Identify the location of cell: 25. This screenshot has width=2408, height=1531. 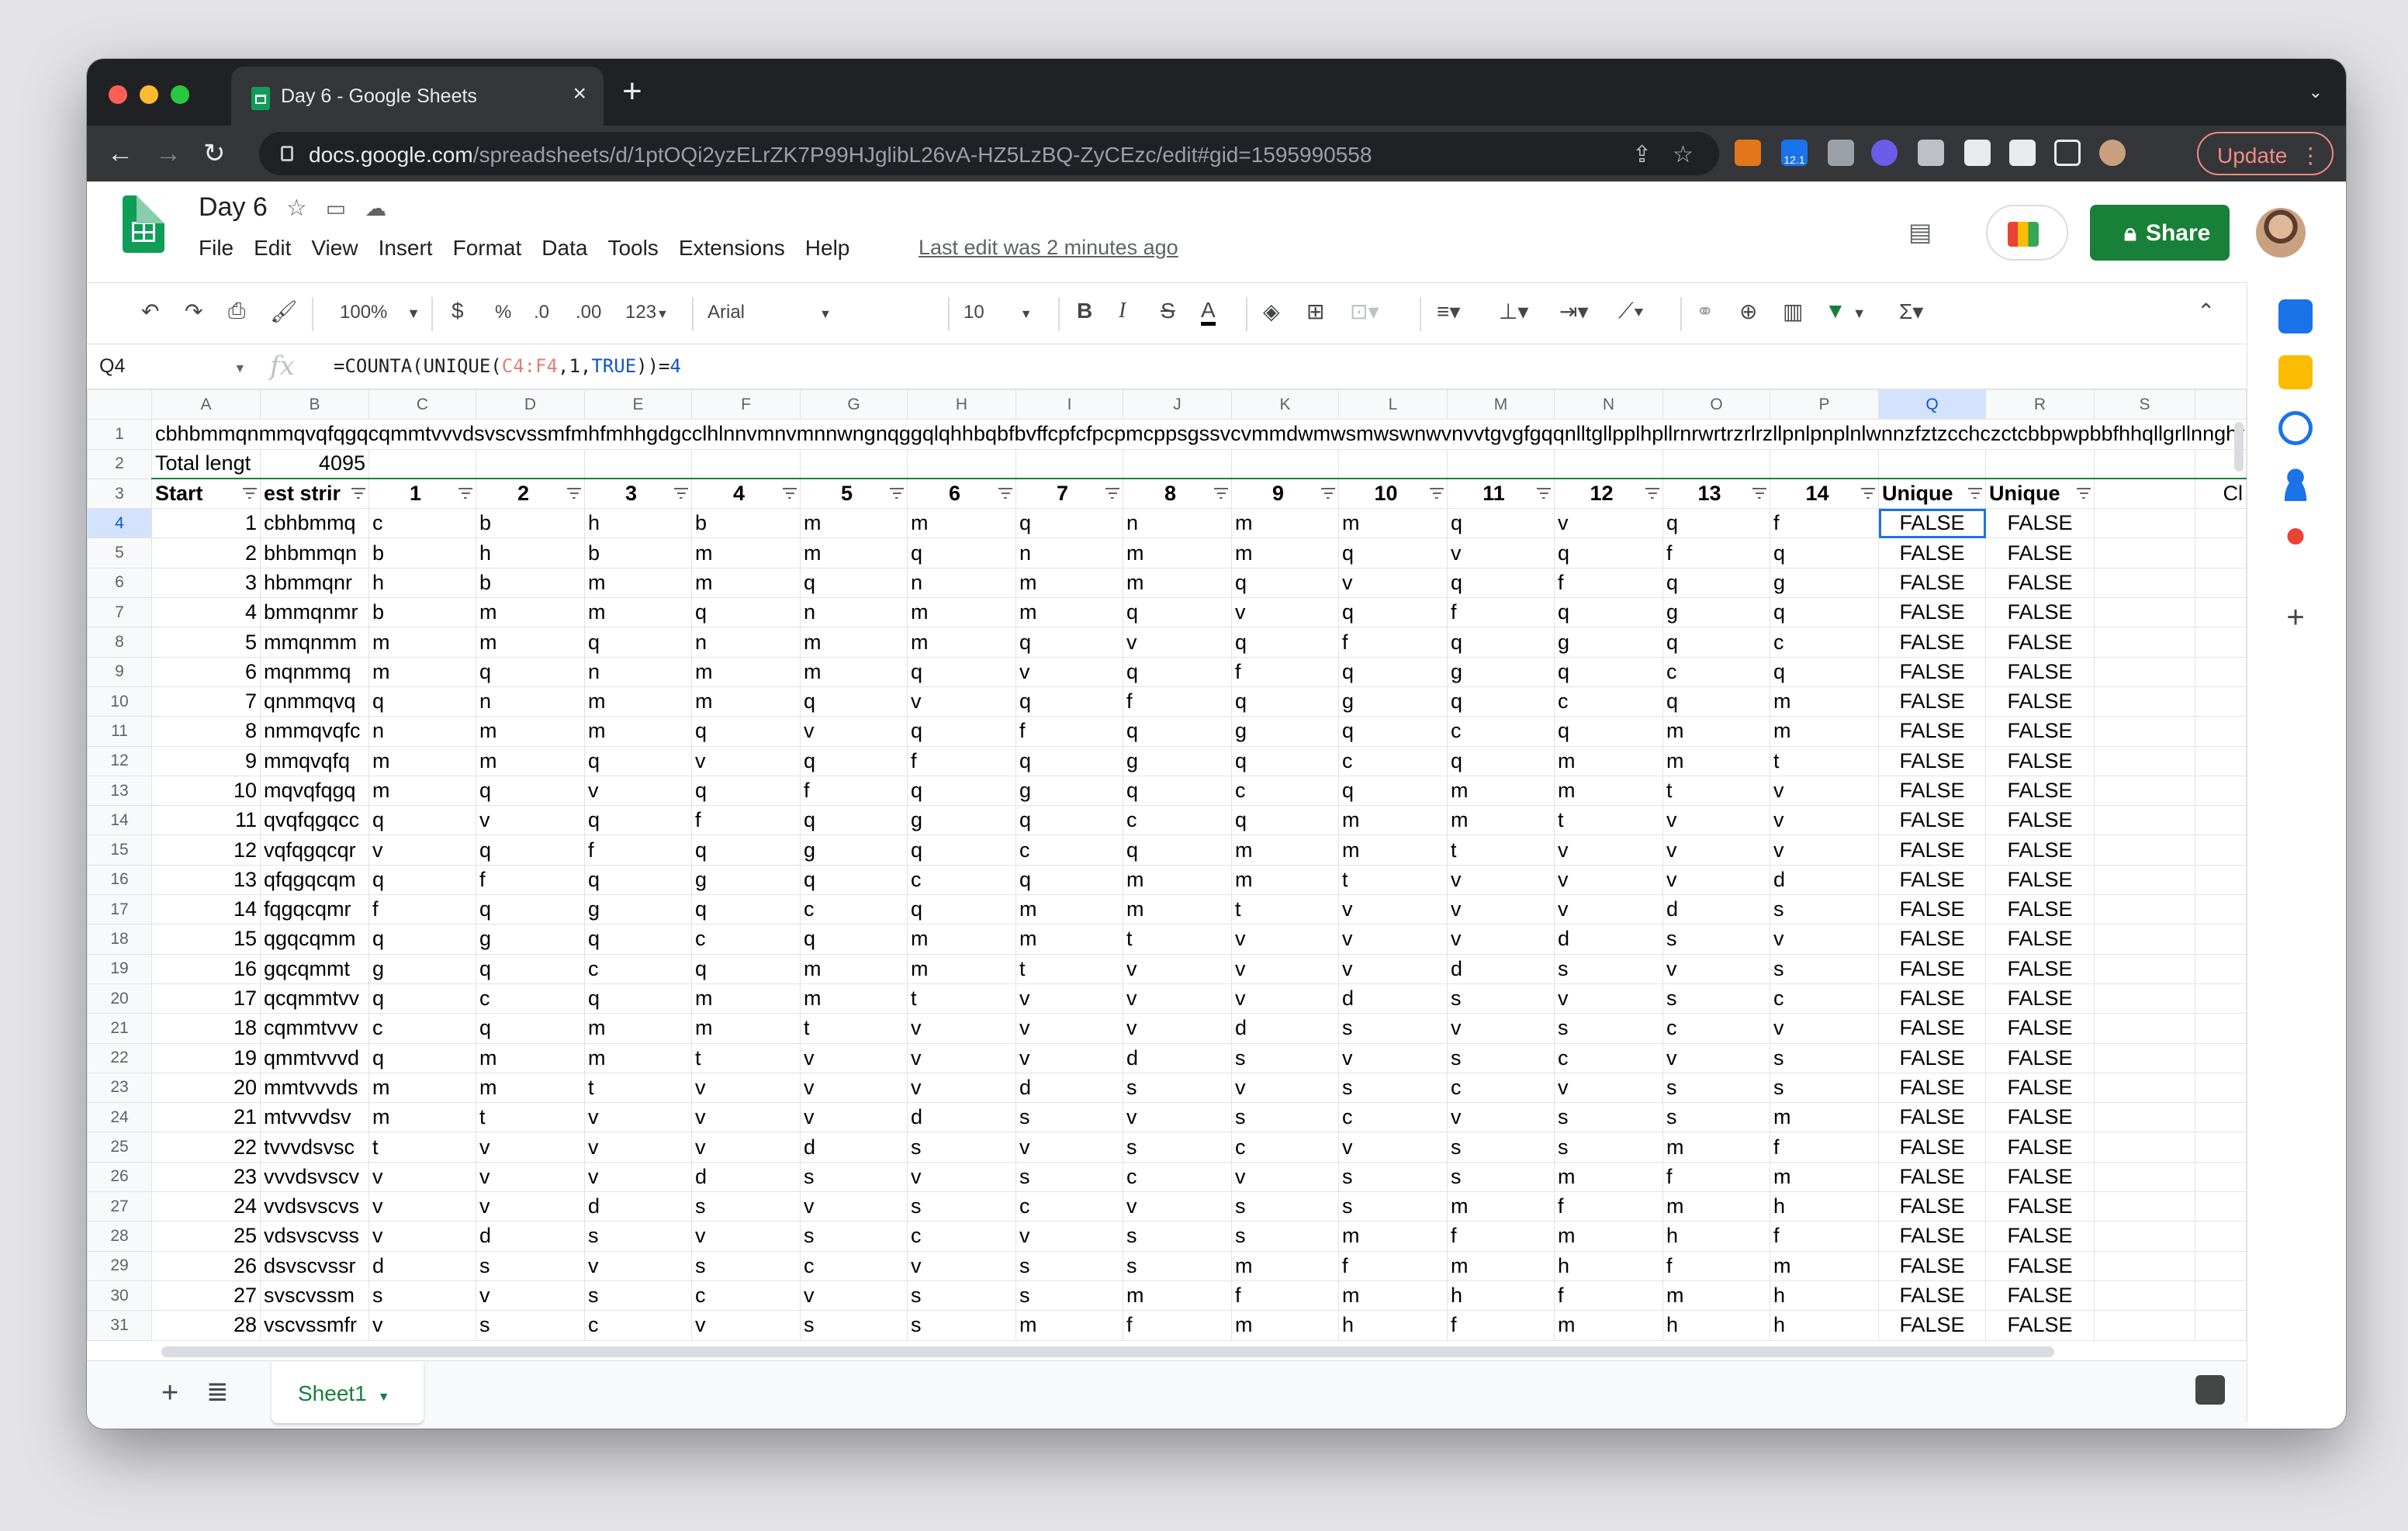
(206, 1236).